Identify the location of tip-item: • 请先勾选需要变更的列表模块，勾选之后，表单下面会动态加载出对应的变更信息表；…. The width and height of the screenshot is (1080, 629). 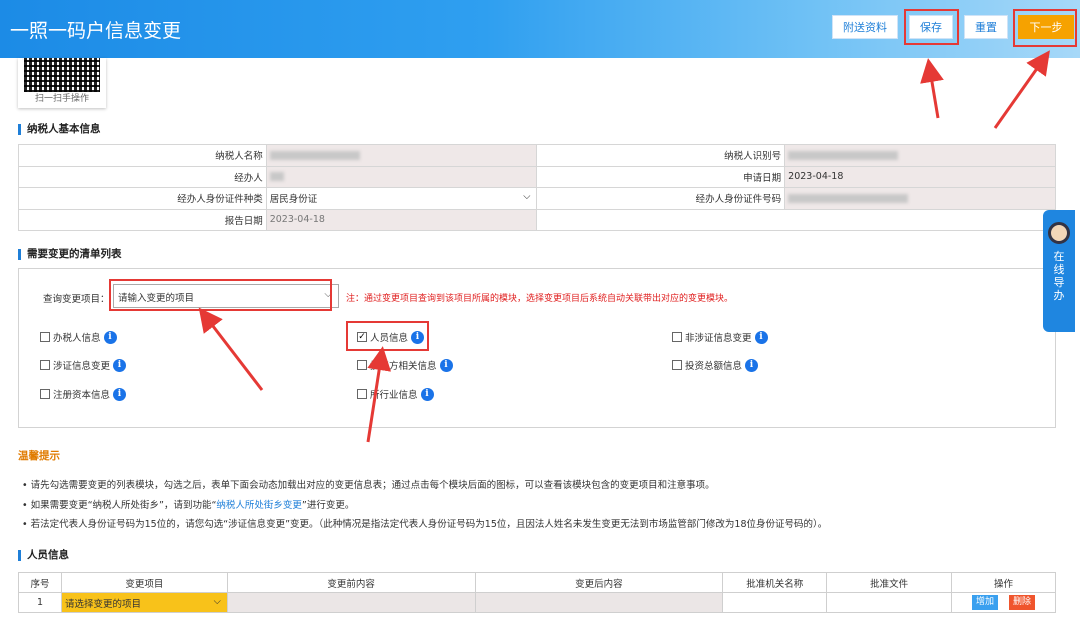
(368, 485).